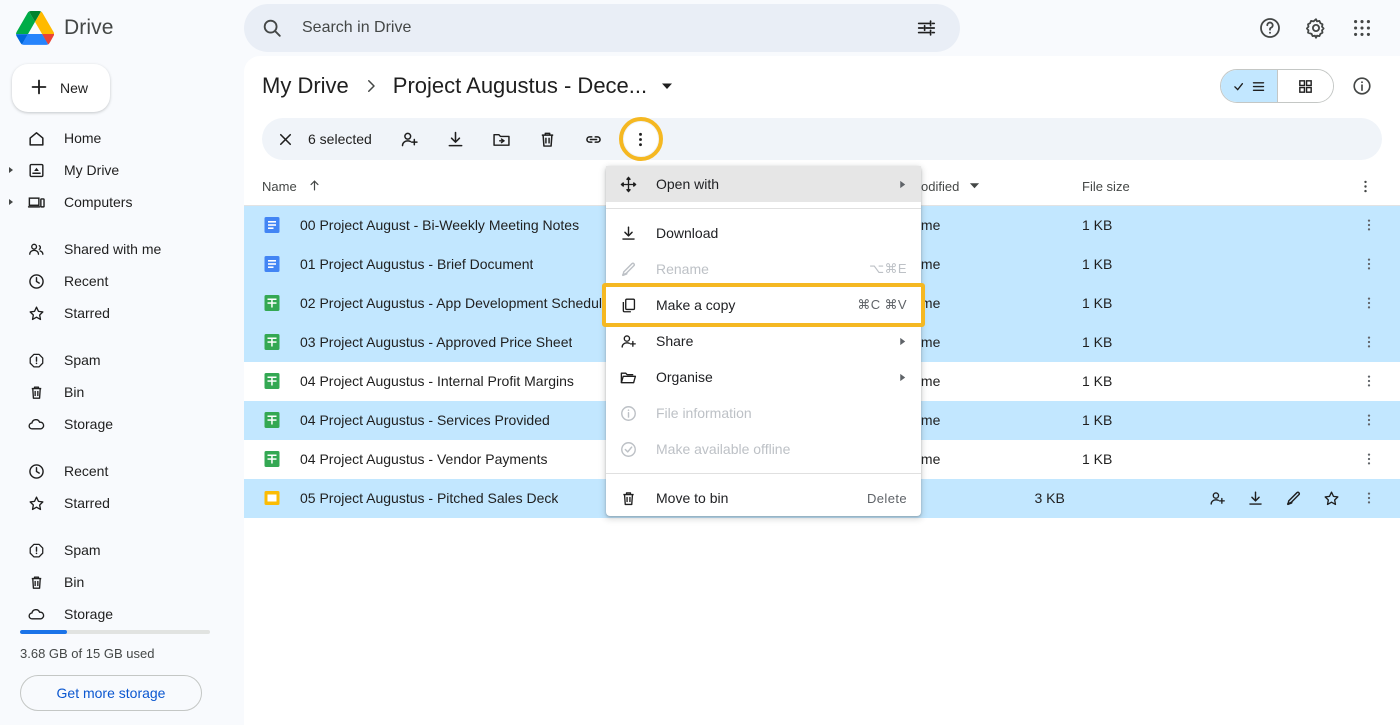 The image size is (1400, 725). Describe the element at coordinates (115, 424) in the screenshot. I see `sidebar-item-storage: Storage` at that location.